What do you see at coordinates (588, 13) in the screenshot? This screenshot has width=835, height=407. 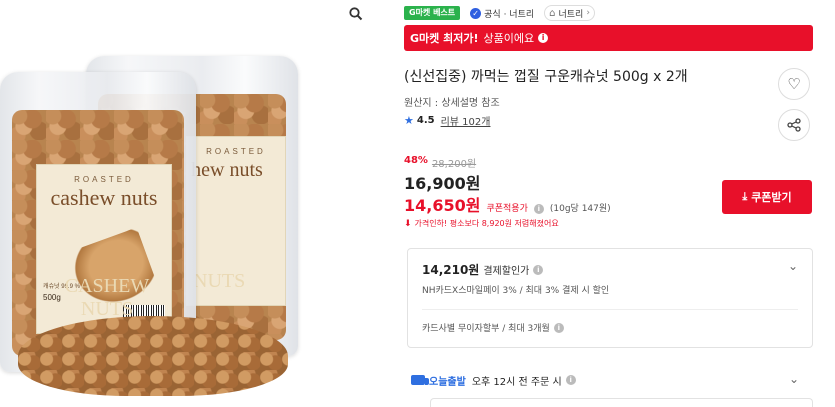 I see `chevron-right-icon: ›` at bounding box center [588, 13].